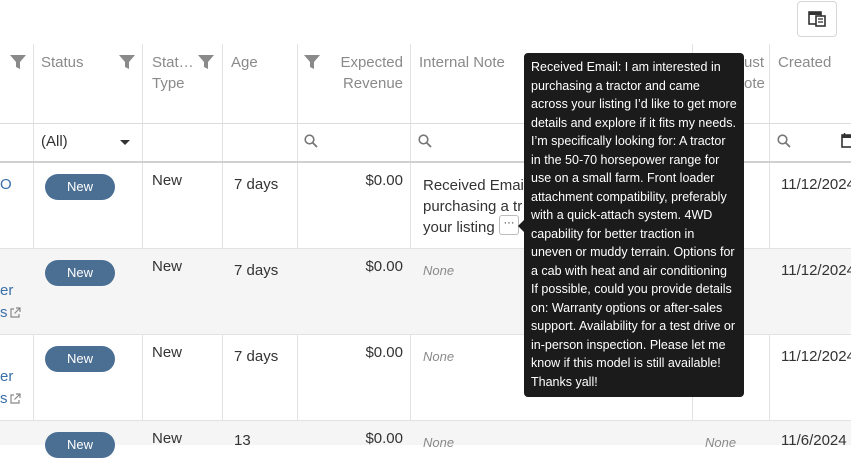 The height and width of the screenshot is (458, 851). I want to click on columns-chooser-icon, so click(817, 19).